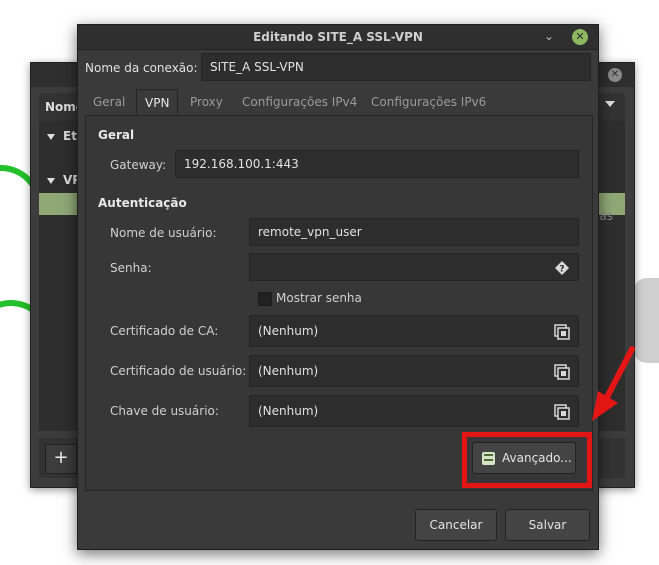  Describe the element at coordinates (178, 371) in the screenshot. I see `user-cert-label: Certificado de usuário:` at that location.